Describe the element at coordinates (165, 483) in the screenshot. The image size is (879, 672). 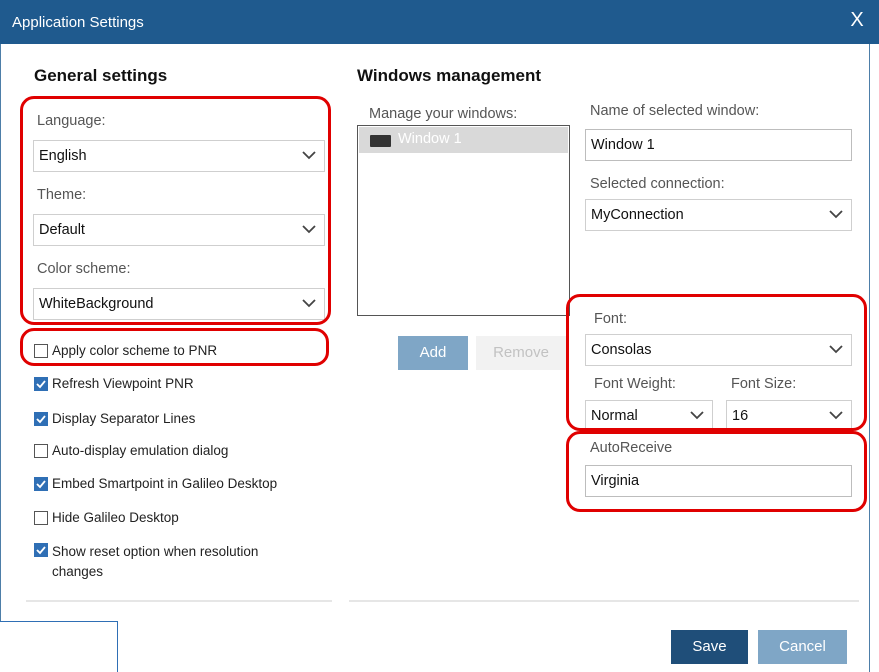
I see `checkbox-label: Embed Smartpoint in Galileo Desktop` at that location.